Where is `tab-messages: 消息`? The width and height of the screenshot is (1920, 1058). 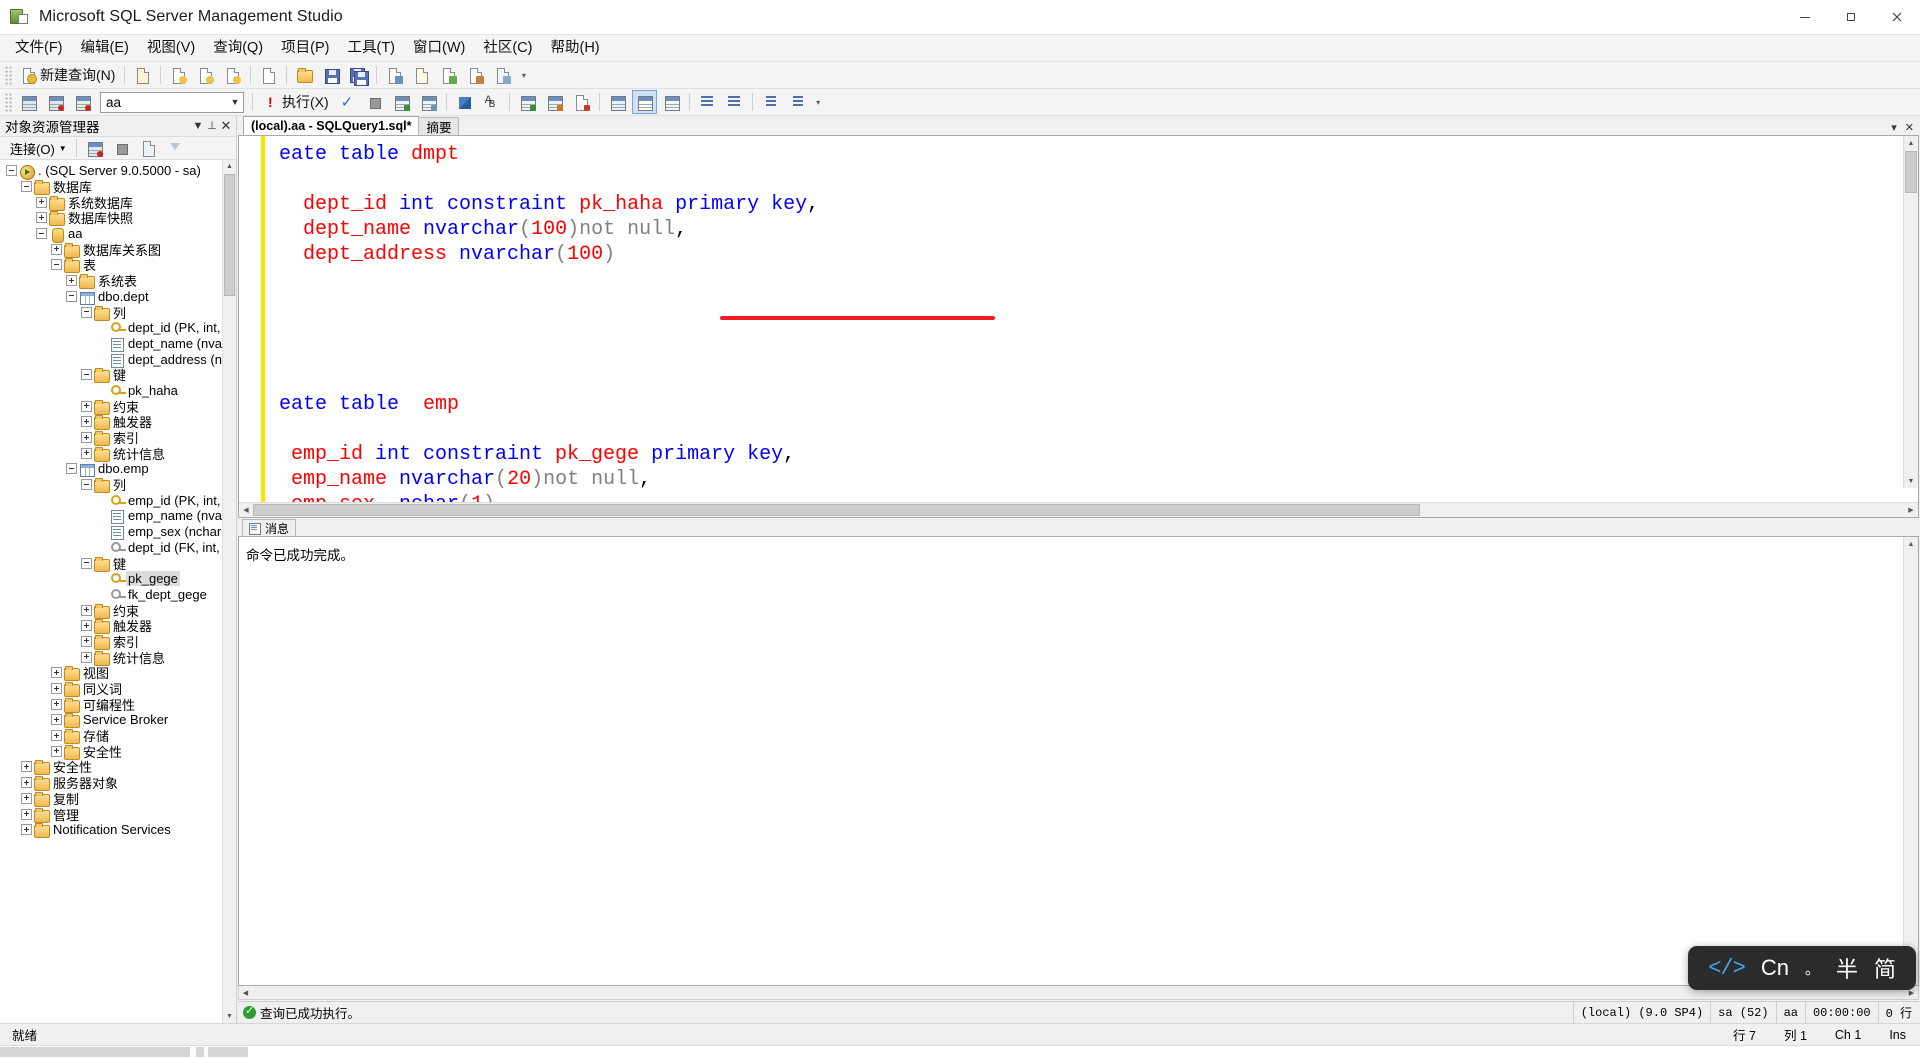
tab-messages: 消息 is located at coordinates (269, 527).